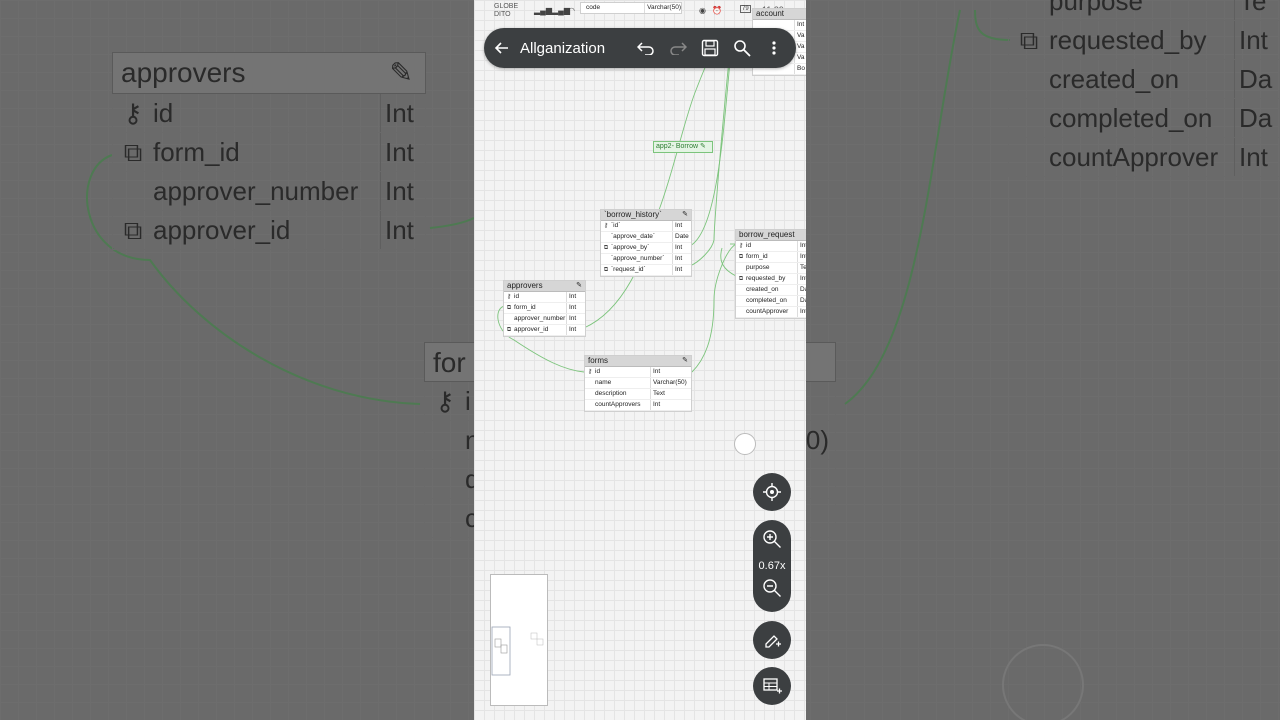 This screenshot has height=720, width=1280. What do you see at coordinates (1043, 682) in the screenshot?
I see `bg-touch-indicator` at bounding box center [1043, 682].